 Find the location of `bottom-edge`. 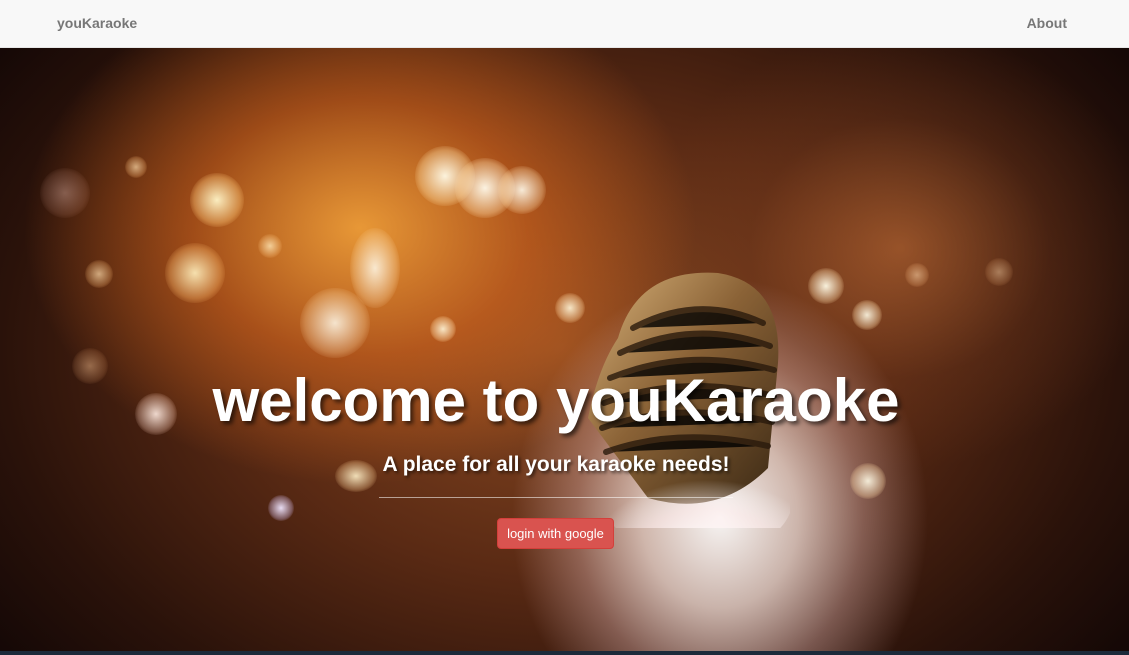

bottom-edge is located at coordinates (564, 653).